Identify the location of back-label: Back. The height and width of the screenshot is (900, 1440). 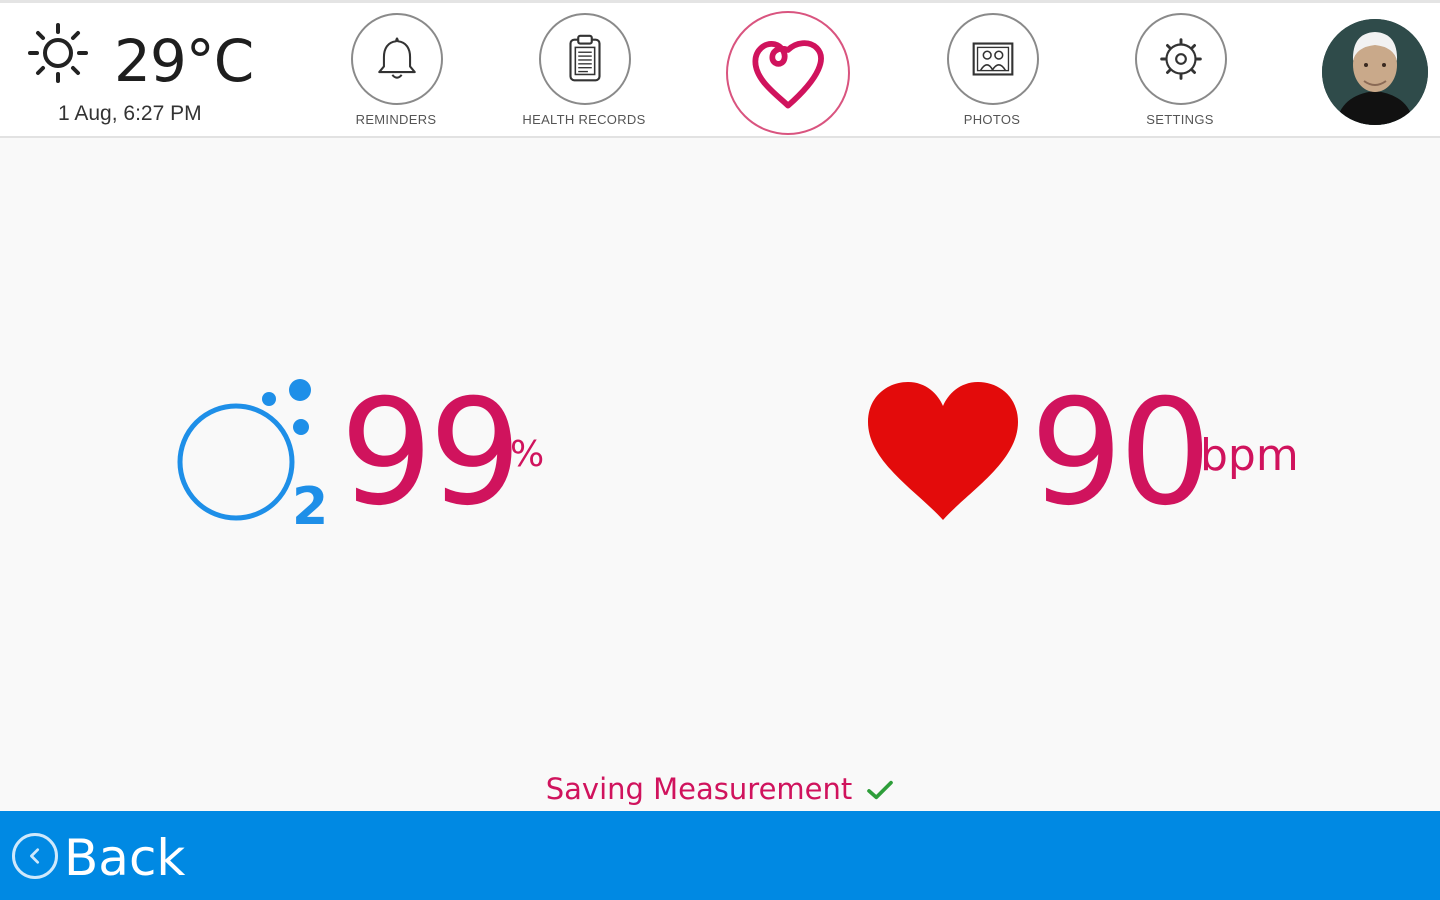
(125, 858).